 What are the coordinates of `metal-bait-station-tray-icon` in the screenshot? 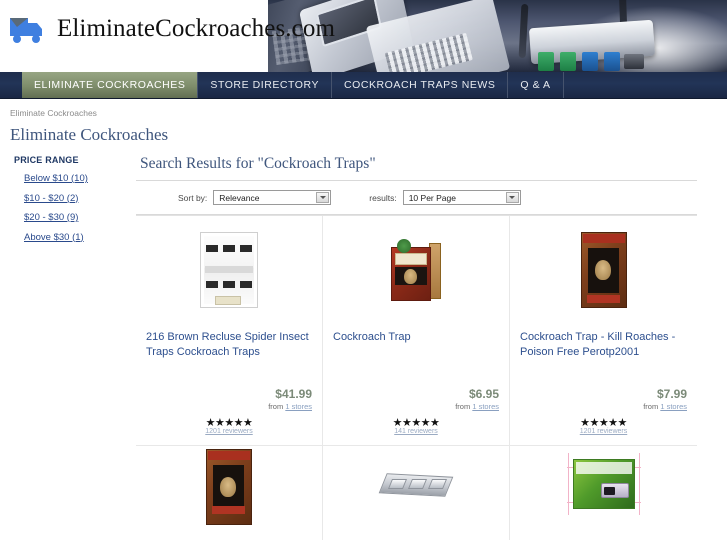 It's located at (416, 484).